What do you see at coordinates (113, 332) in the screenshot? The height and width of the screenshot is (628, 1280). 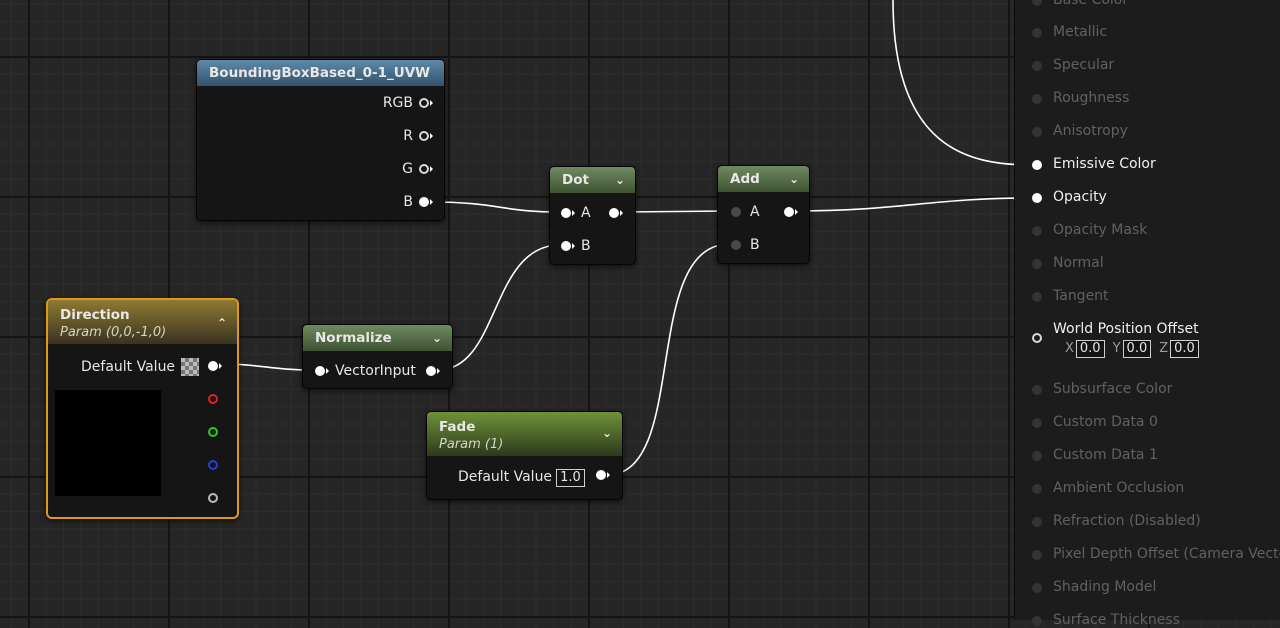 I see `node-subtitle: Param (0,0,-1,0)` at bounding box center [113, 332].